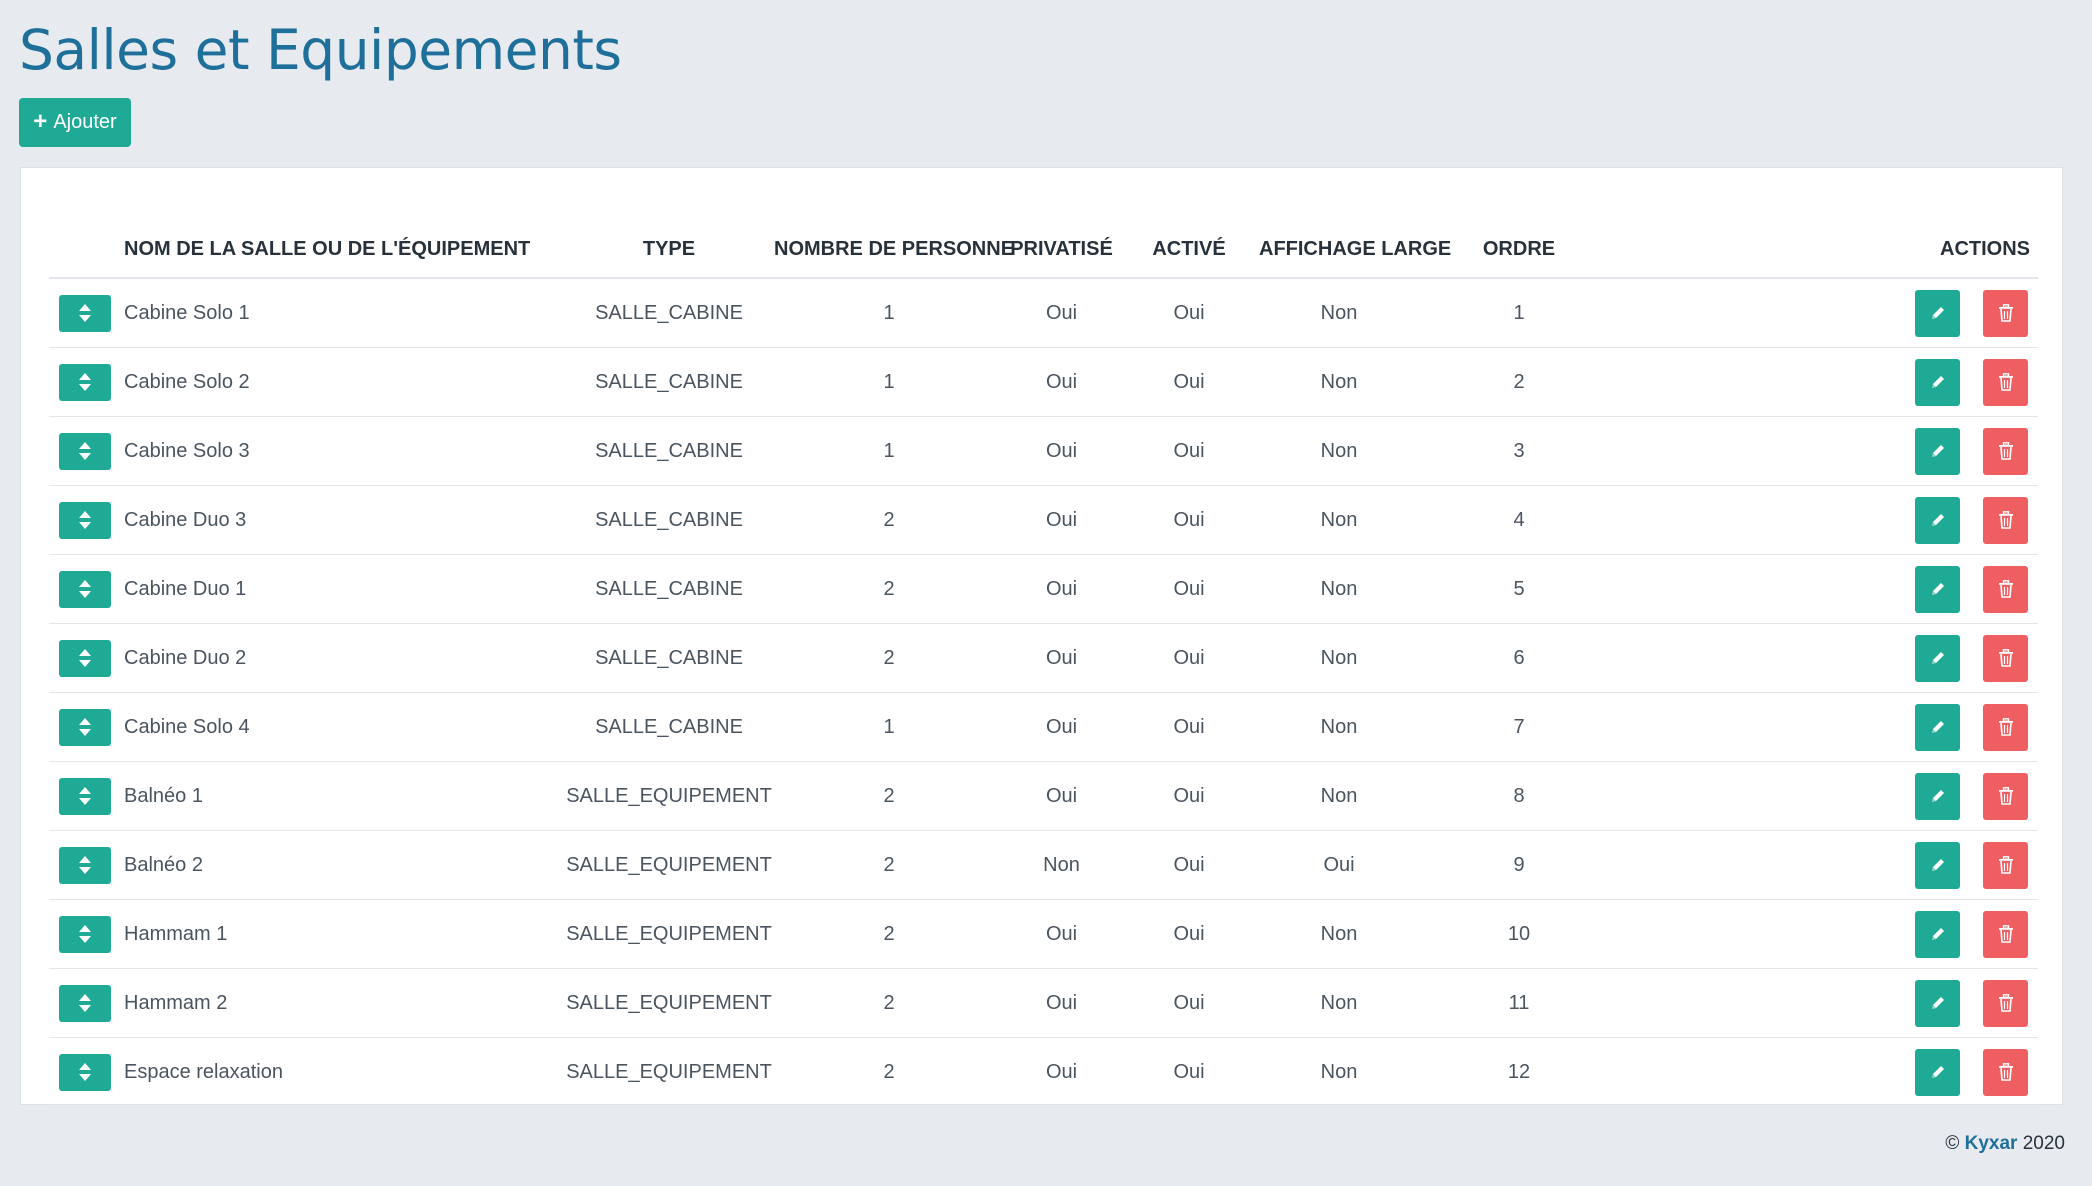 The width and height of the screenshot is (2092, 1186). I want to click on table-row: Hammam 1 SALLE_EQUIPEMENT 2 Oui Oui Non 10, so click(1043, 934).